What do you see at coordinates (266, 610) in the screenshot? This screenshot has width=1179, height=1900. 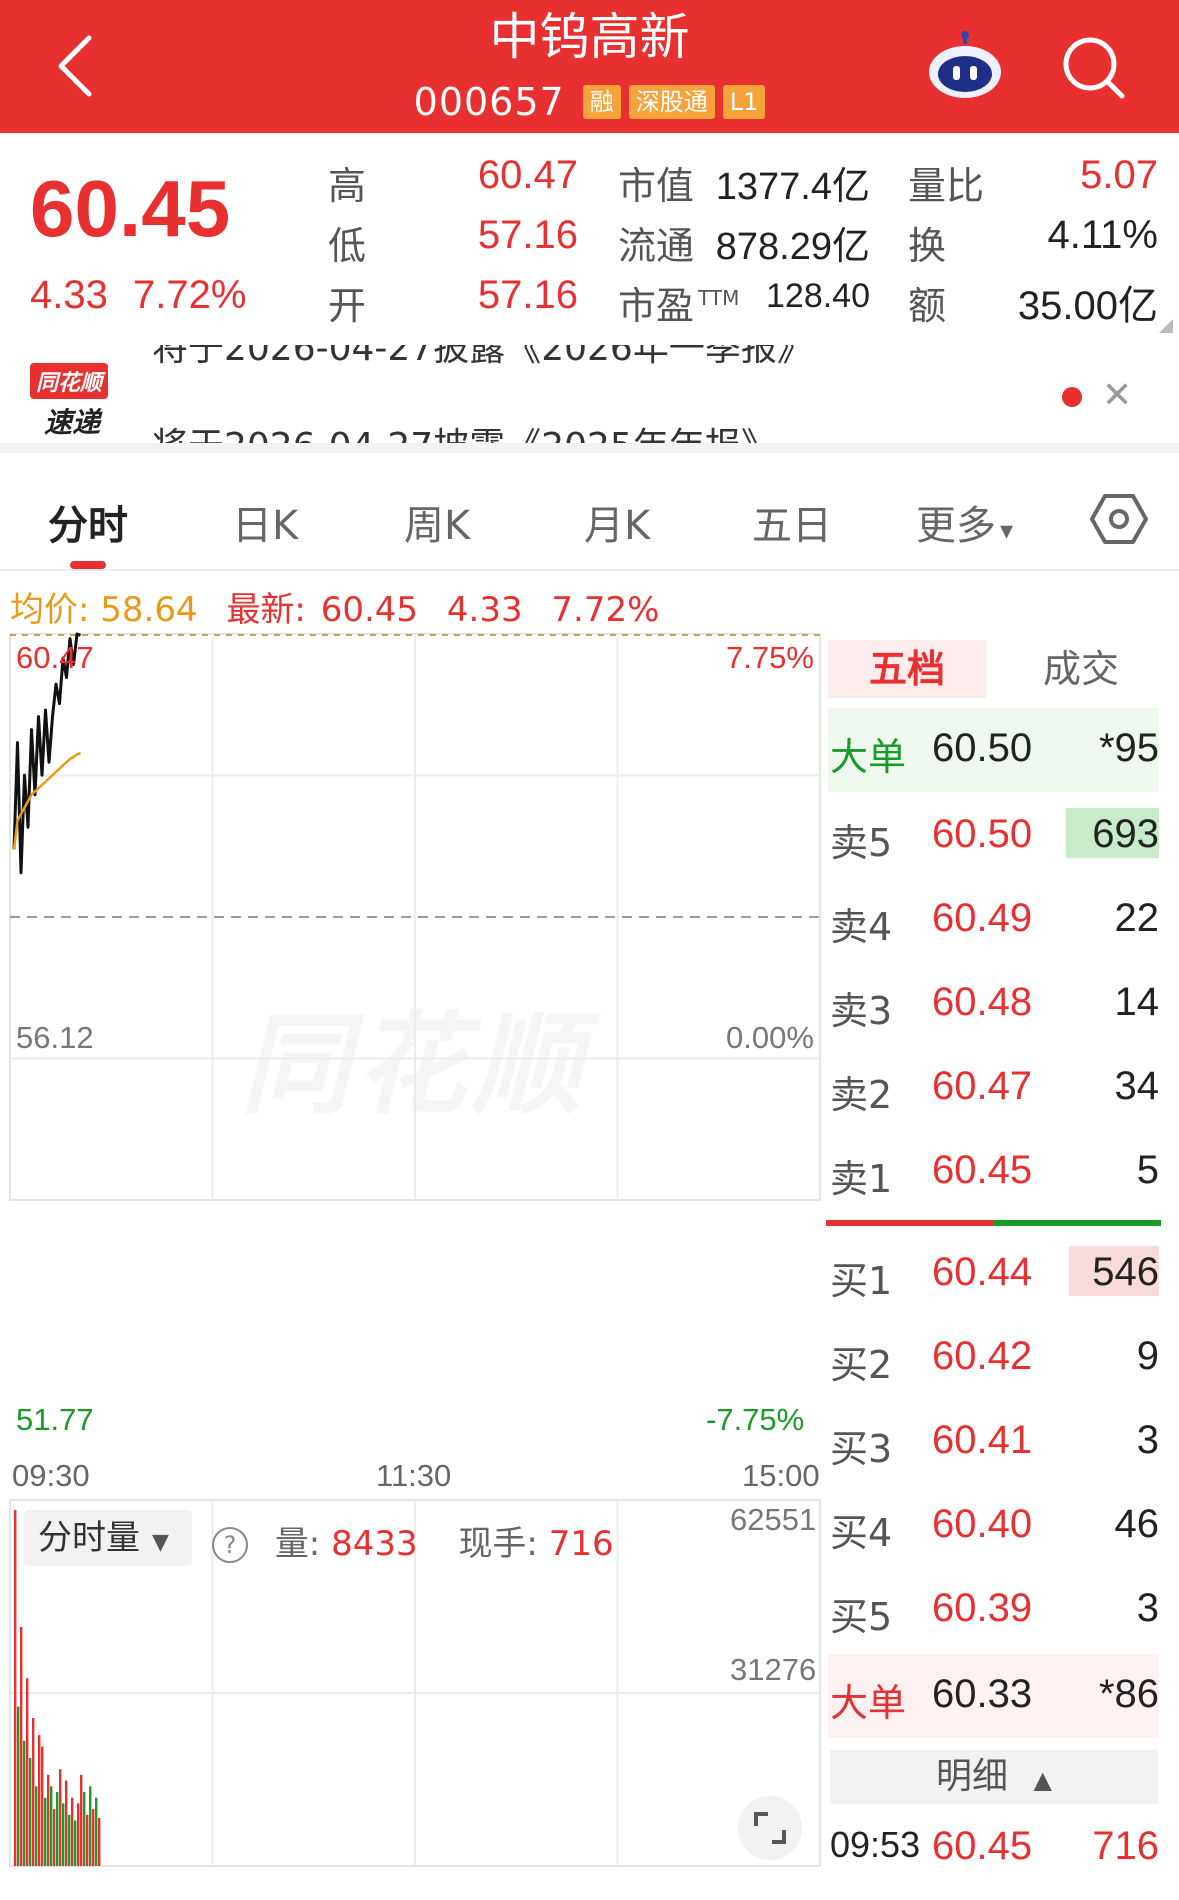 I see `latest-price-label: 最新:` at bounding box center [266, 610].